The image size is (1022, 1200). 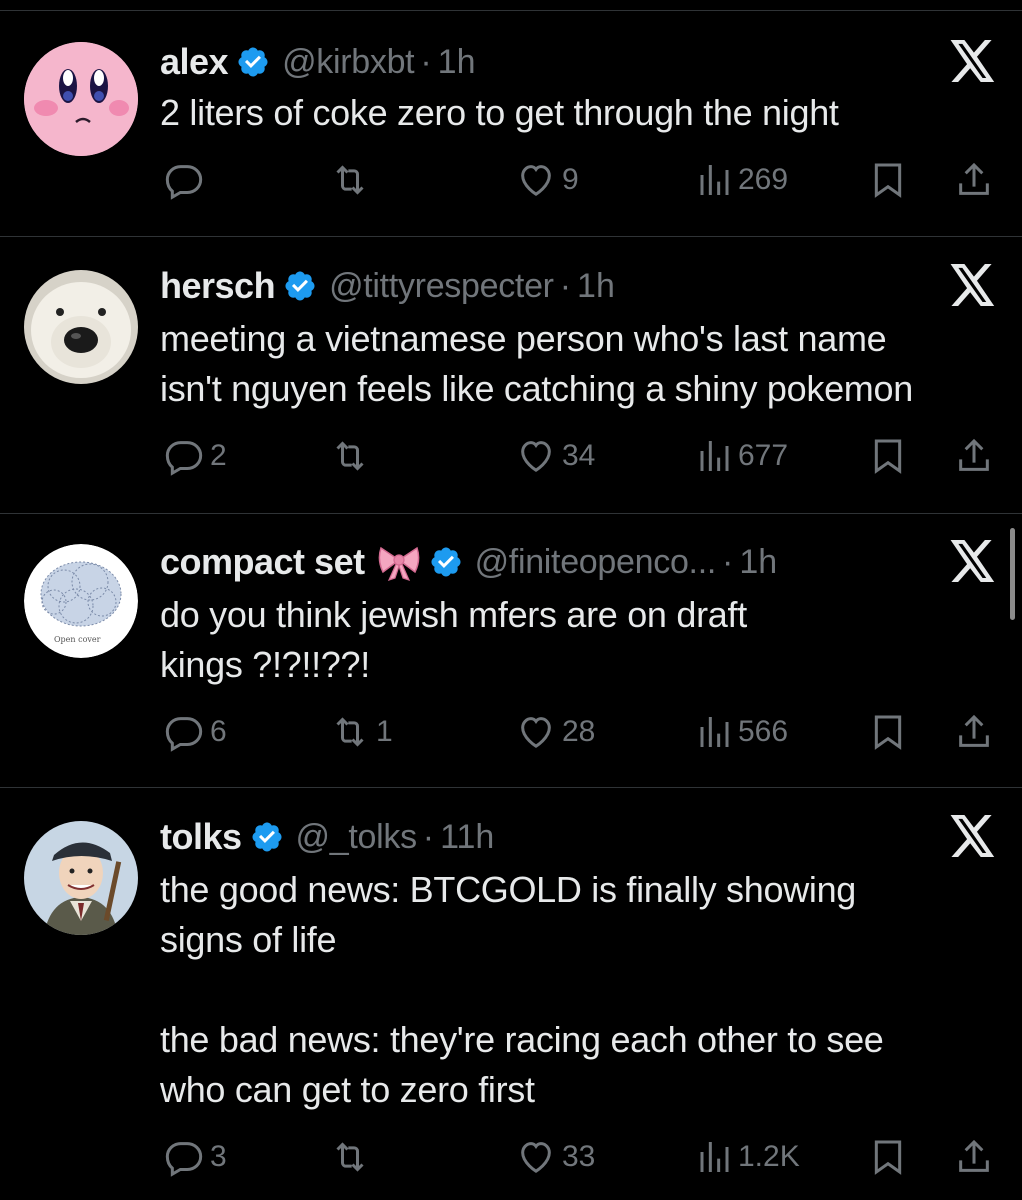 I want to click on views-button: 1.2K, so click(x=746, y=1157).